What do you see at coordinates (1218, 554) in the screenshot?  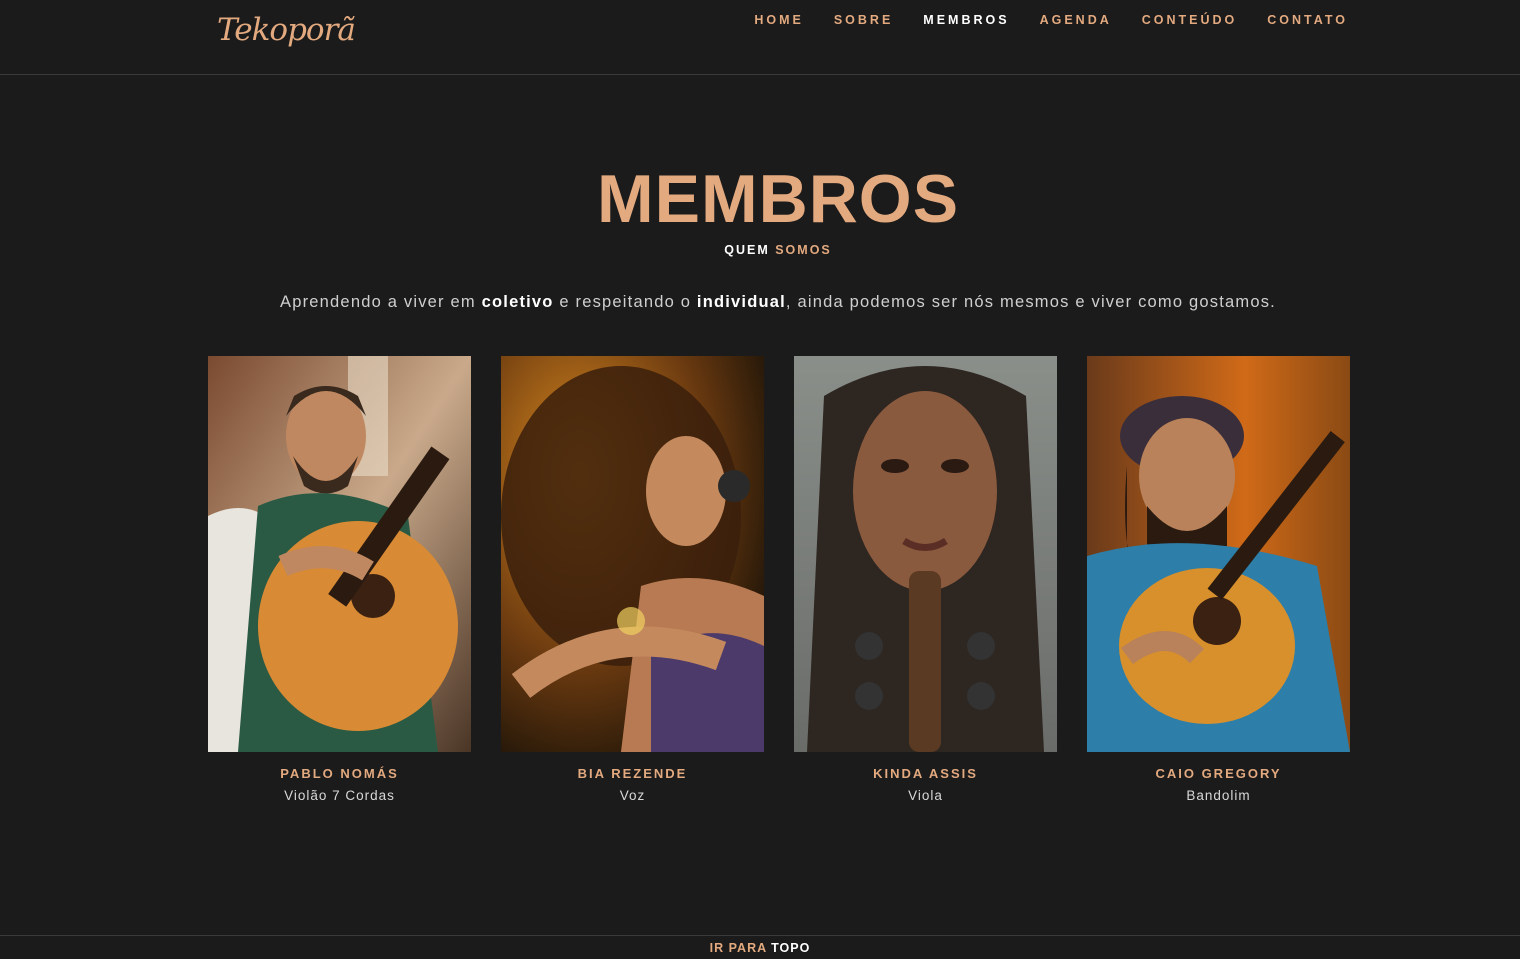 I see `mandolin-player-photo` at bounding box center [1218, 554].